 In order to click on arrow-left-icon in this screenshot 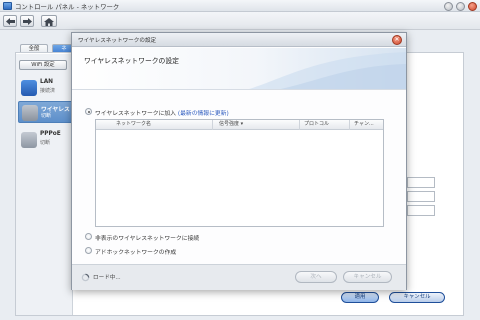, I will do `click(10, 21)`.